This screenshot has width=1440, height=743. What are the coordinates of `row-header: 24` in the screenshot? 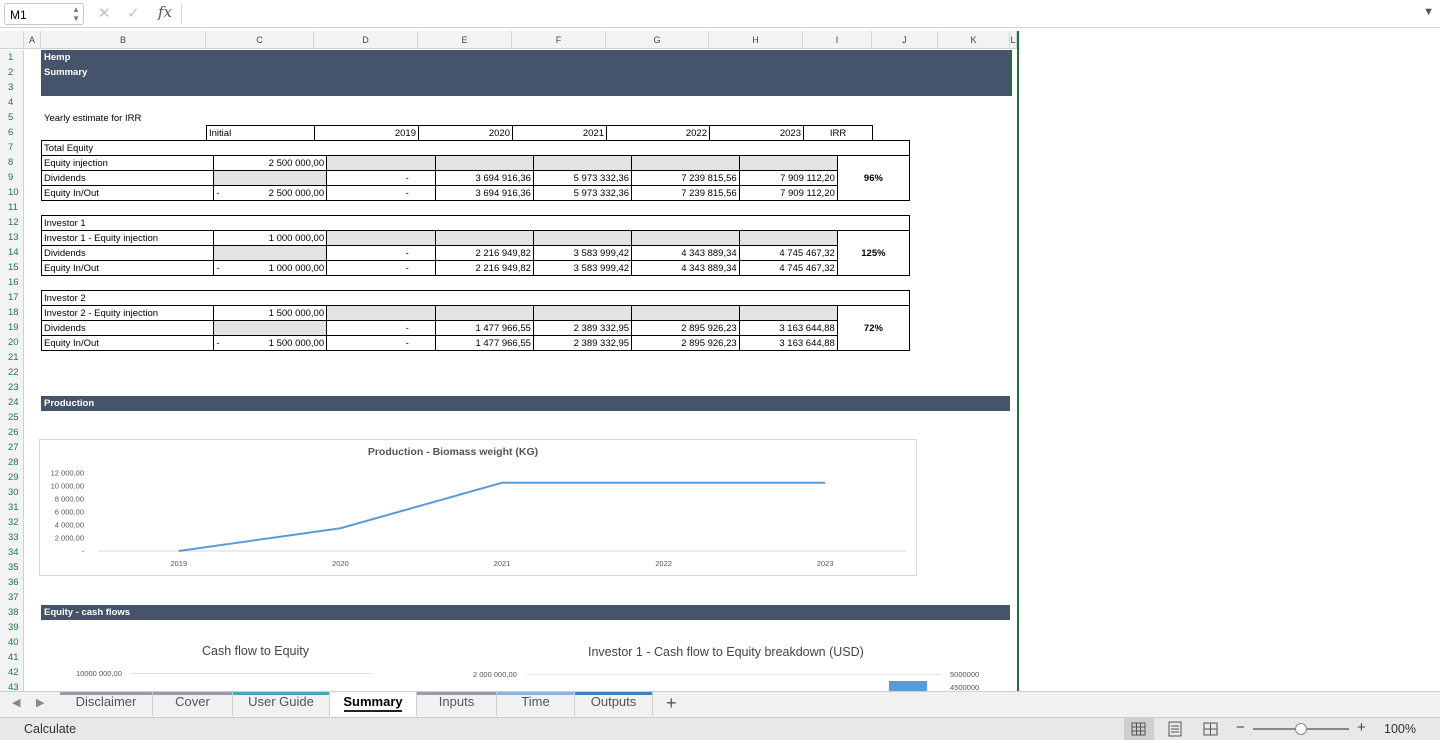 It's located at (12, 402).